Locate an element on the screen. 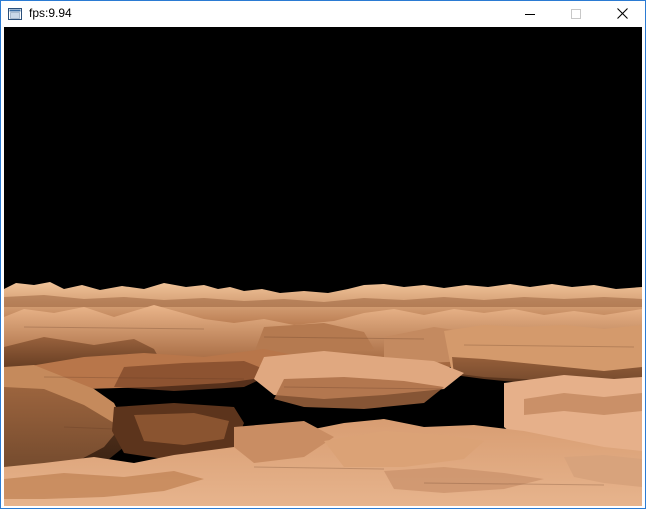  minimize-icon is located at coordinates (530, 14).